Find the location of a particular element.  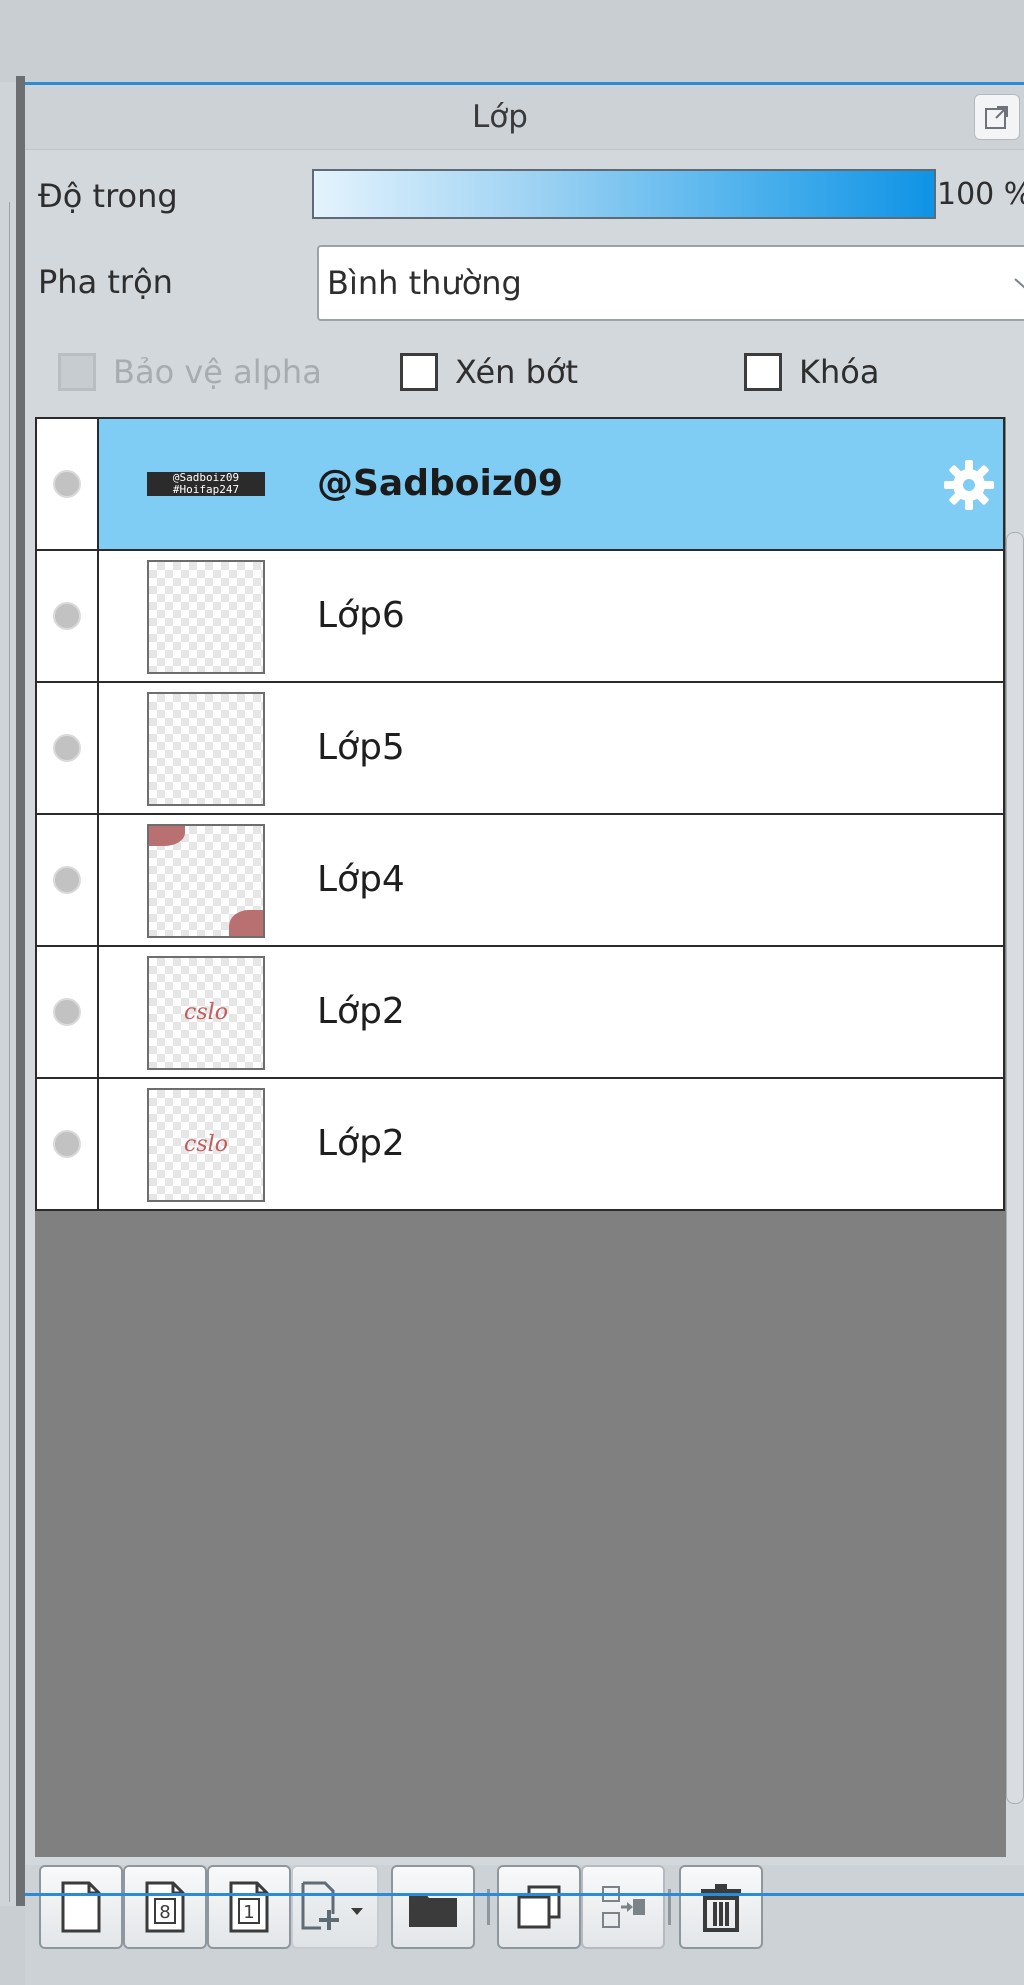

clipping-checkbox: Xén bớt is located at coordinates (489, 372).